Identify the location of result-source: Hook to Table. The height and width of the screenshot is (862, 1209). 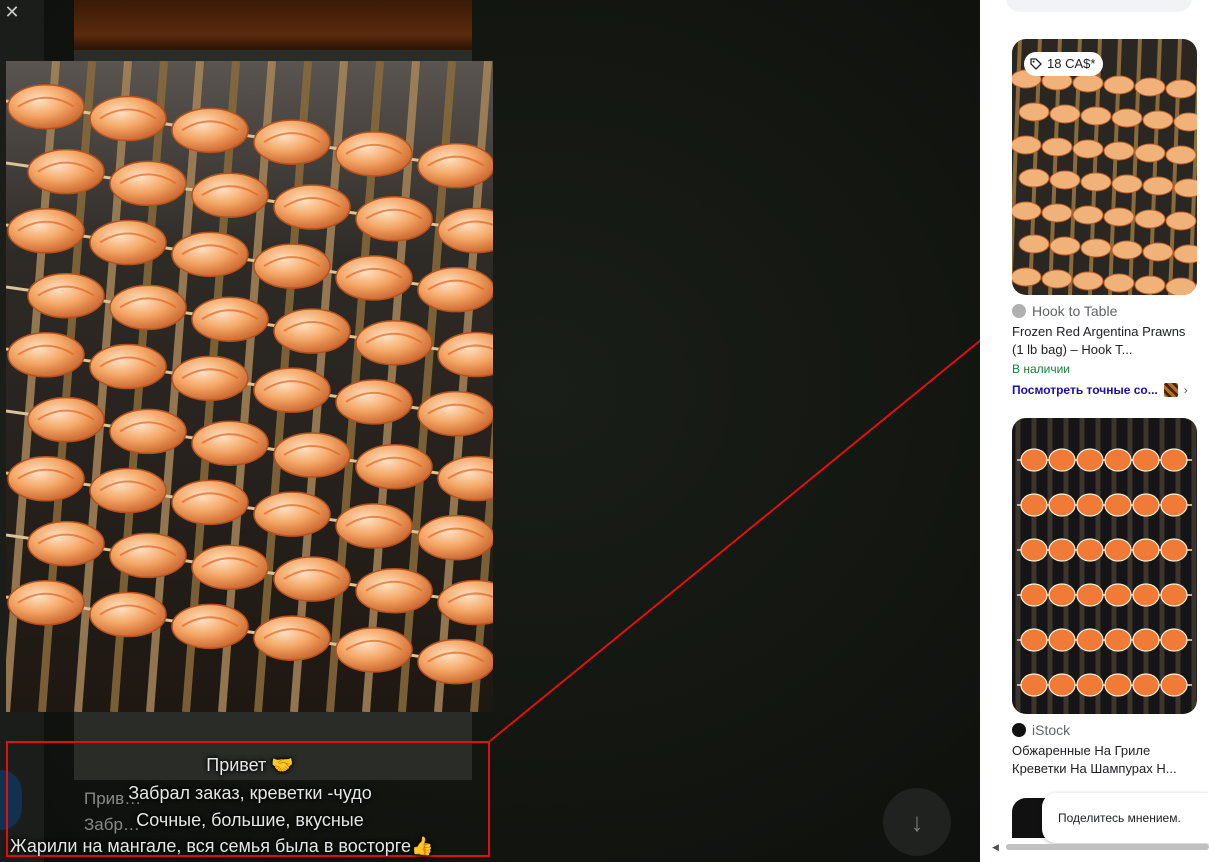
(1104, 311).